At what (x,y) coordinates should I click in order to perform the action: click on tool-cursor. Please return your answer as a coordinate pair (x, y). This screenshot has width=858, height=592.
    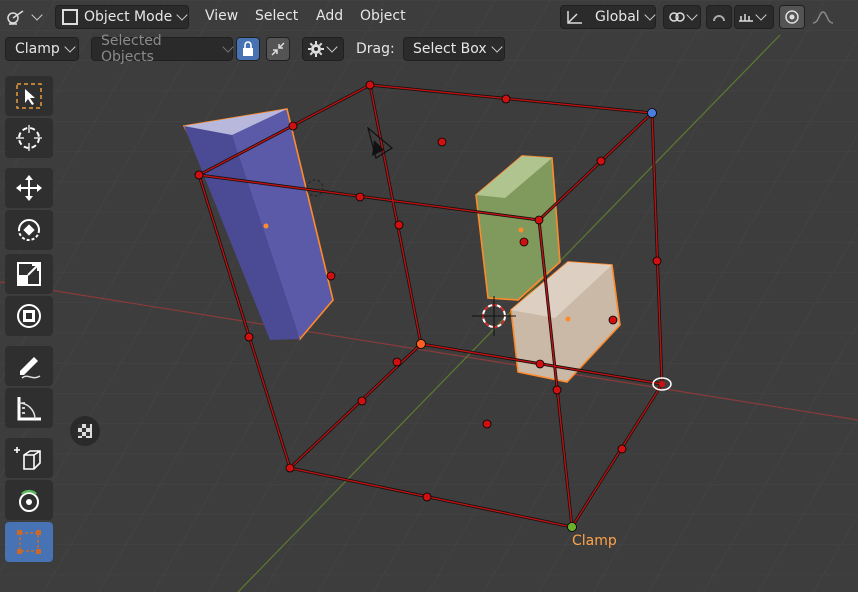
    Looking at the image, I should click on (29, 138).